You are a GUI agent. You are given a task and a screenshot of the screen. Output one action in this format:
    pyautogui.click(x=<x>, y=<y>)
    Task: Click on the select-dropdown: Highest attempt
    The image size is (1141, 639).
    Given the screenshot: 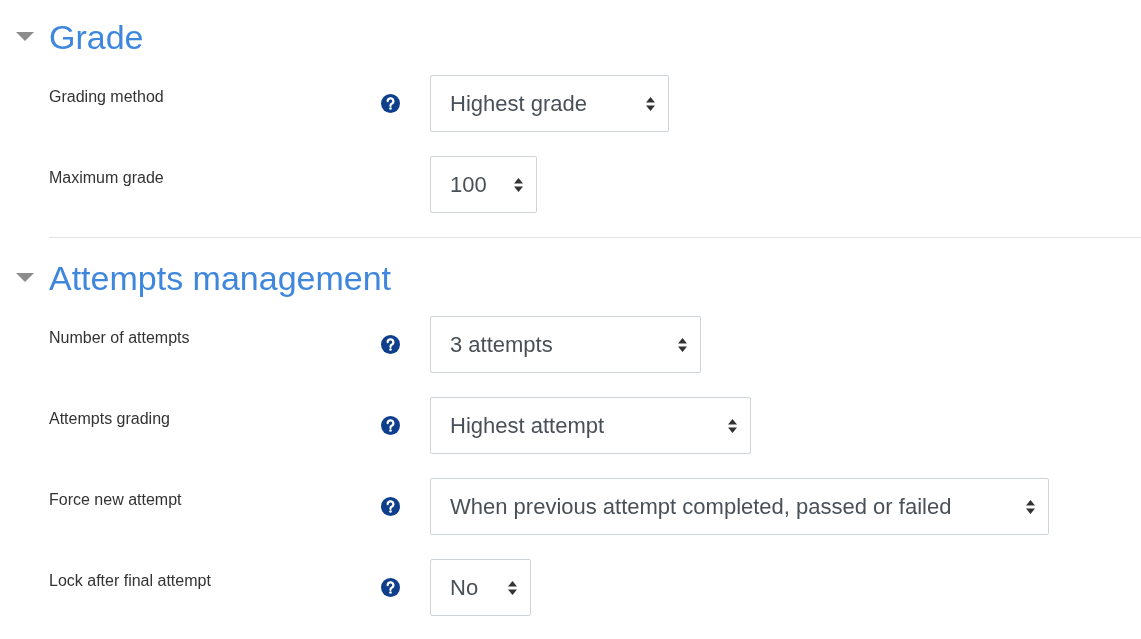 What is the action you would take?
    pyautogui.click(x=590, y=425)
    